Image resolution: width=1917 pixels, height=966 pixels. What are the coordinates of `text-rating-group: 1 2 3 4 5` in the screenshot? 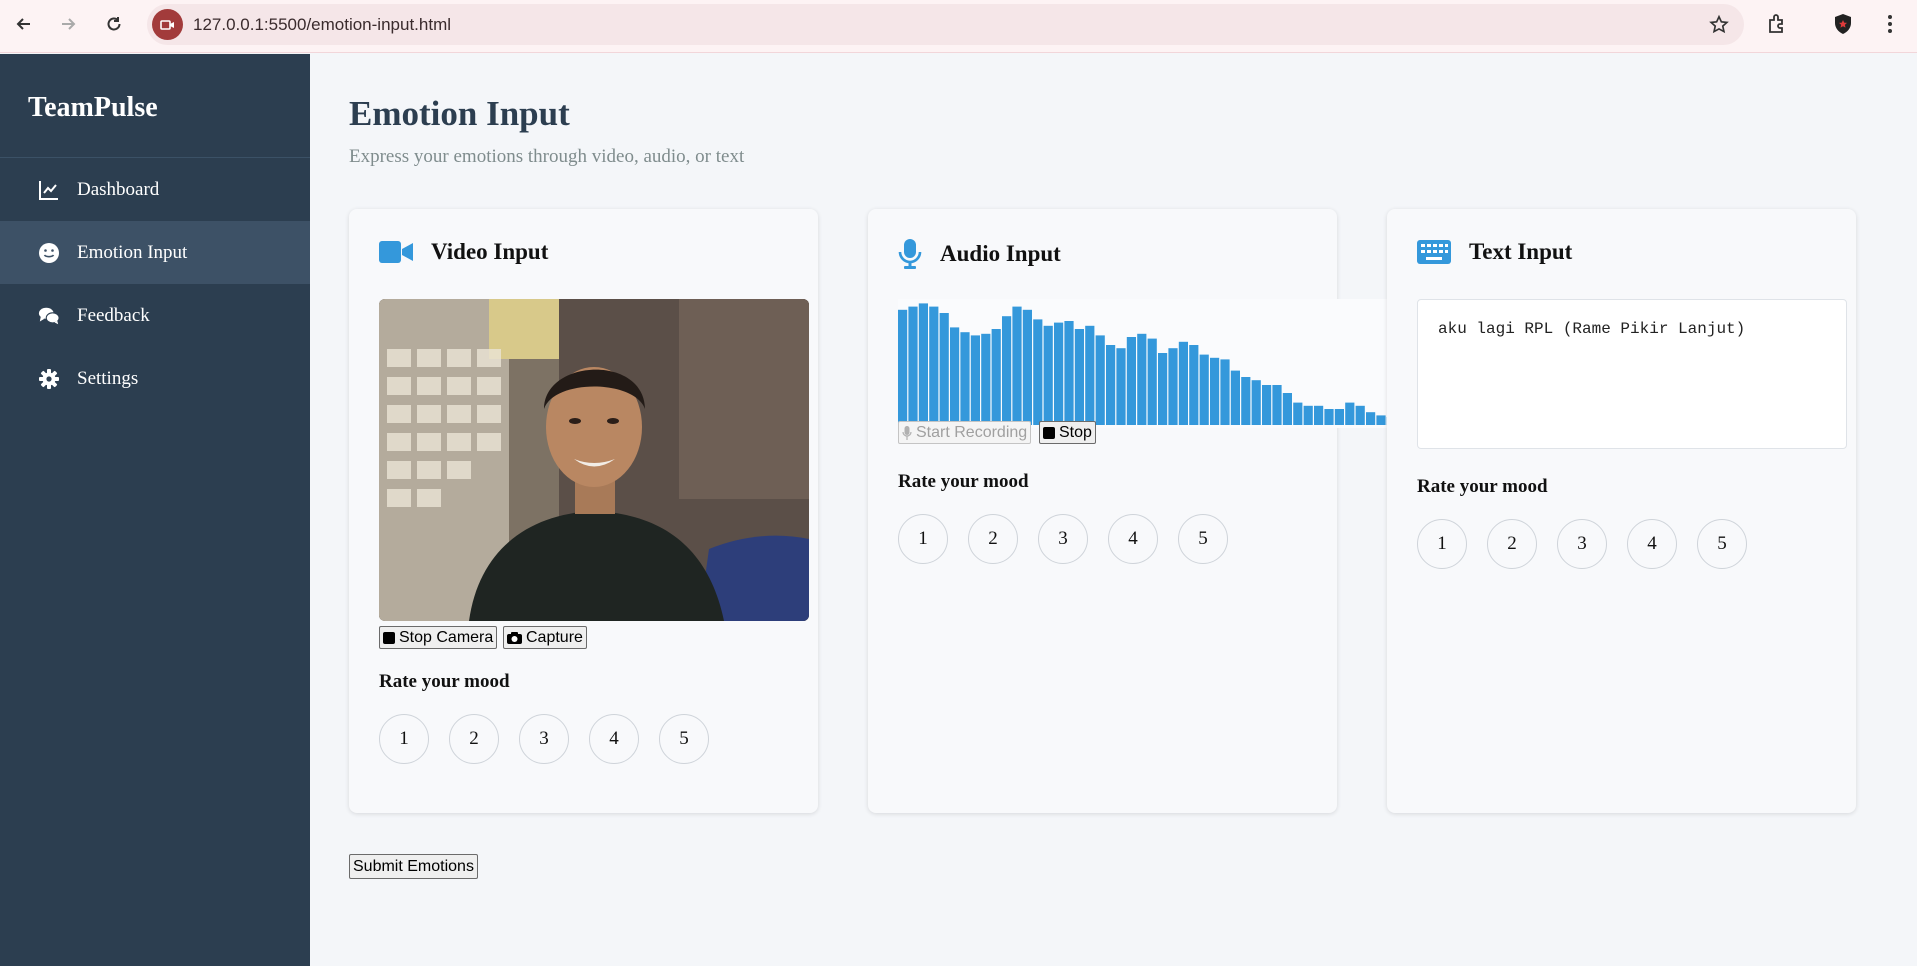 It's located at (1592, 544).